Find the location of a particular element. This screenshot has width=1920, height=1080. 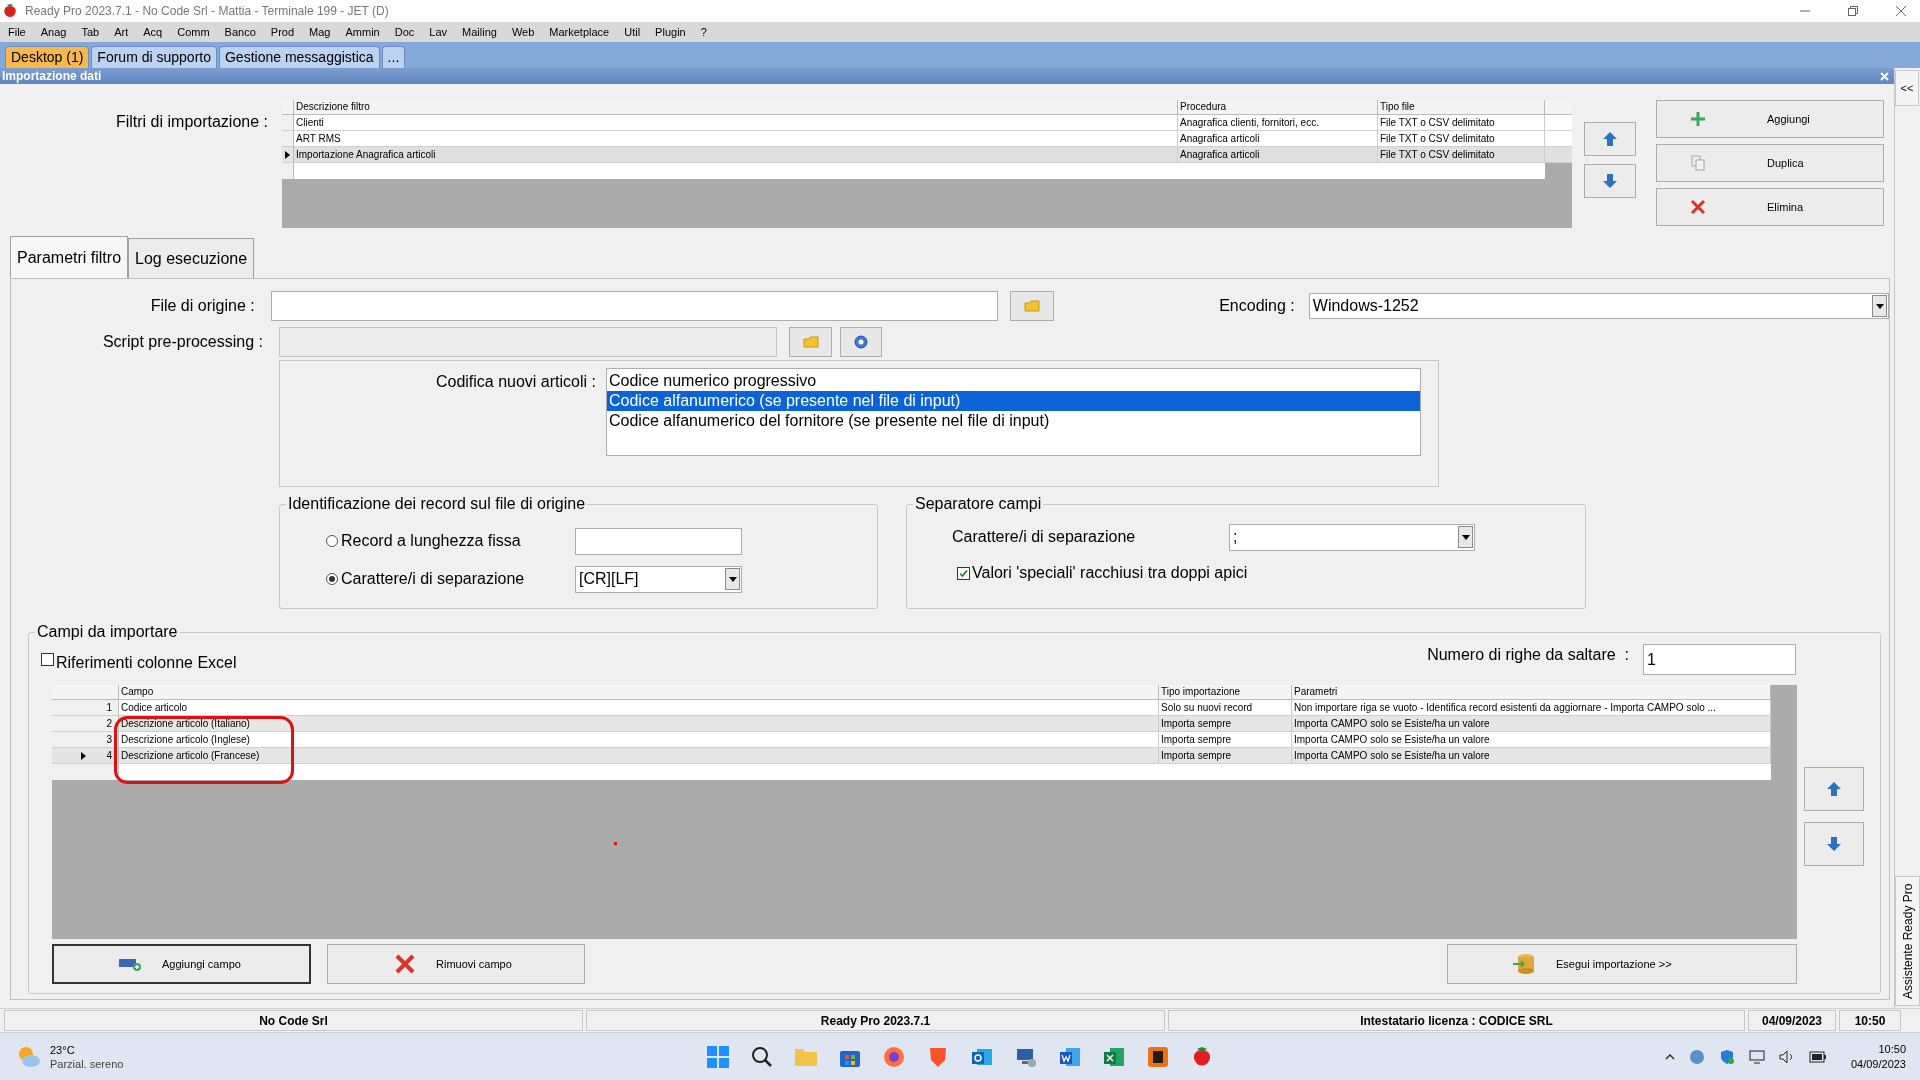

battery-icon is located at coordinates (1817, 1056).